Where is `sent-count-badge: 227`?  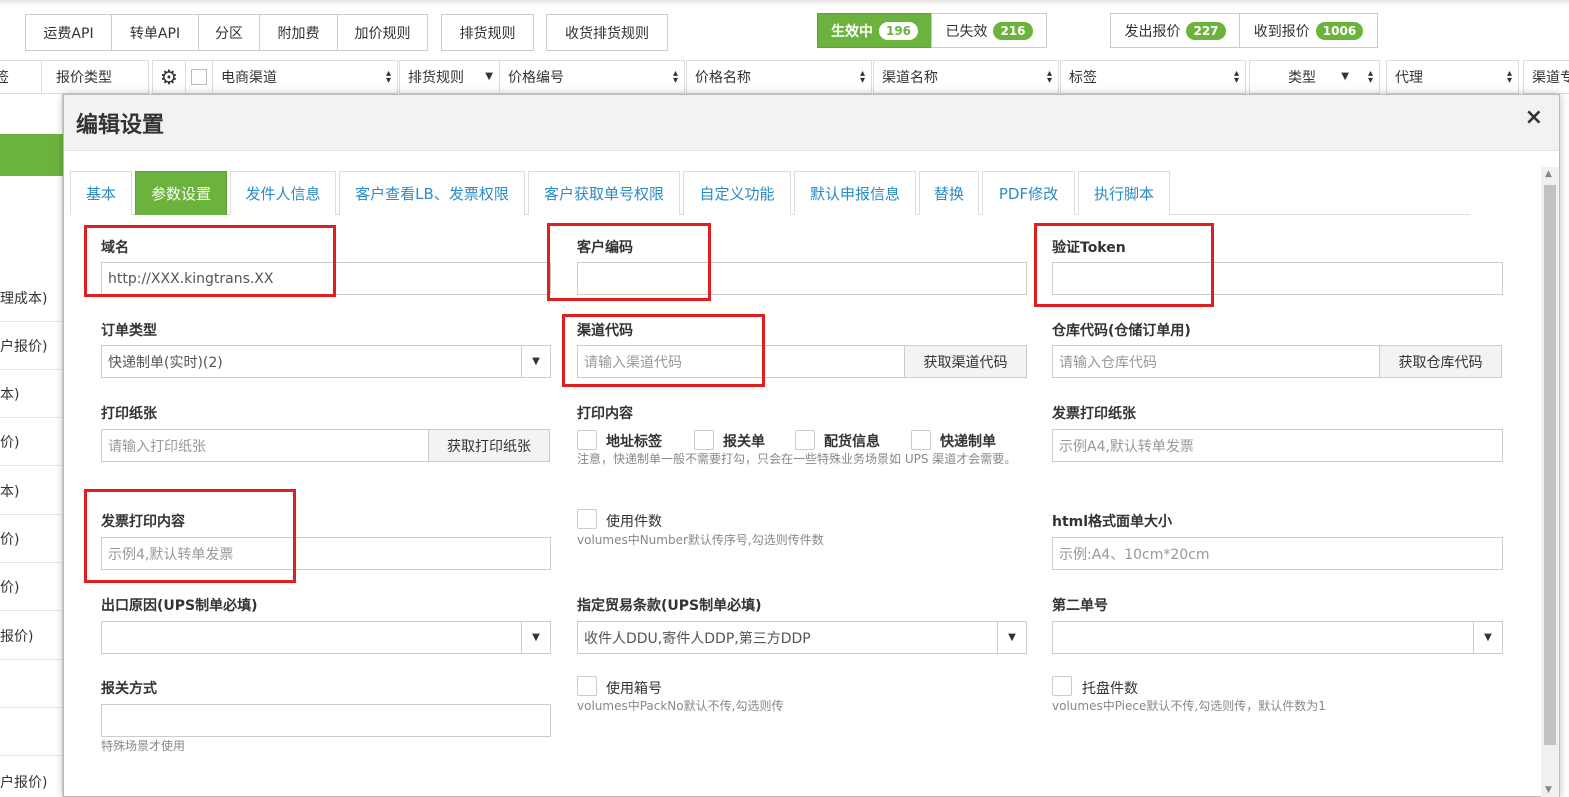 sent-count-badge: 227 is located at coordinates (1206, 30).